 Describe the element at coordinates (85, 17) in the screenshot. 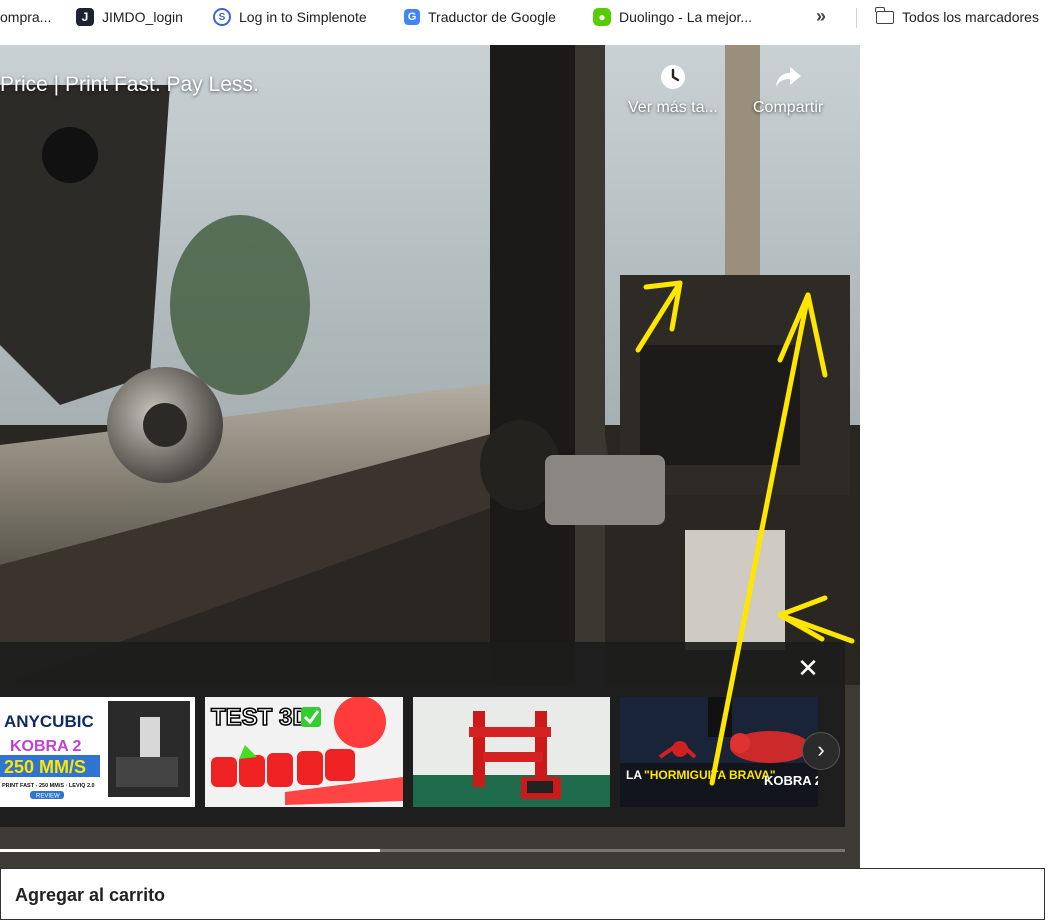

I see `jimdo-icon: J` at that location.